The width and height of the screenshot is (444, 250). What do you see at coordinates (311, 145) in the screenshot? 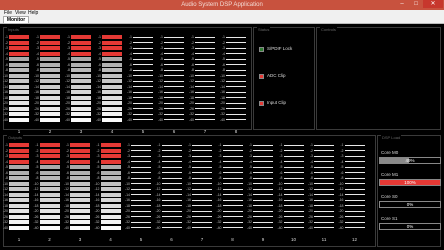
I see `db-mark-label: -1` at bounding box center [311, 145].